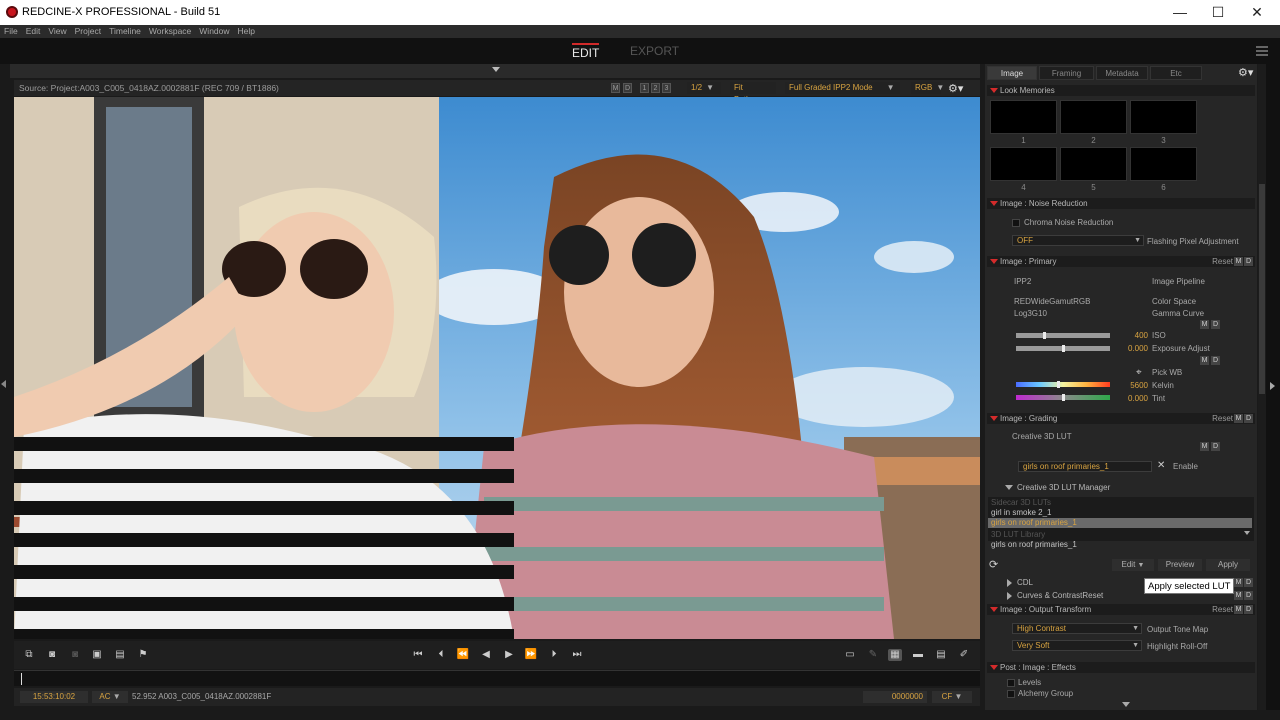  What do you see at coordinates (57, 31) in the screenshot?
I see `menu-view: View` at bounding box center [57, 31].